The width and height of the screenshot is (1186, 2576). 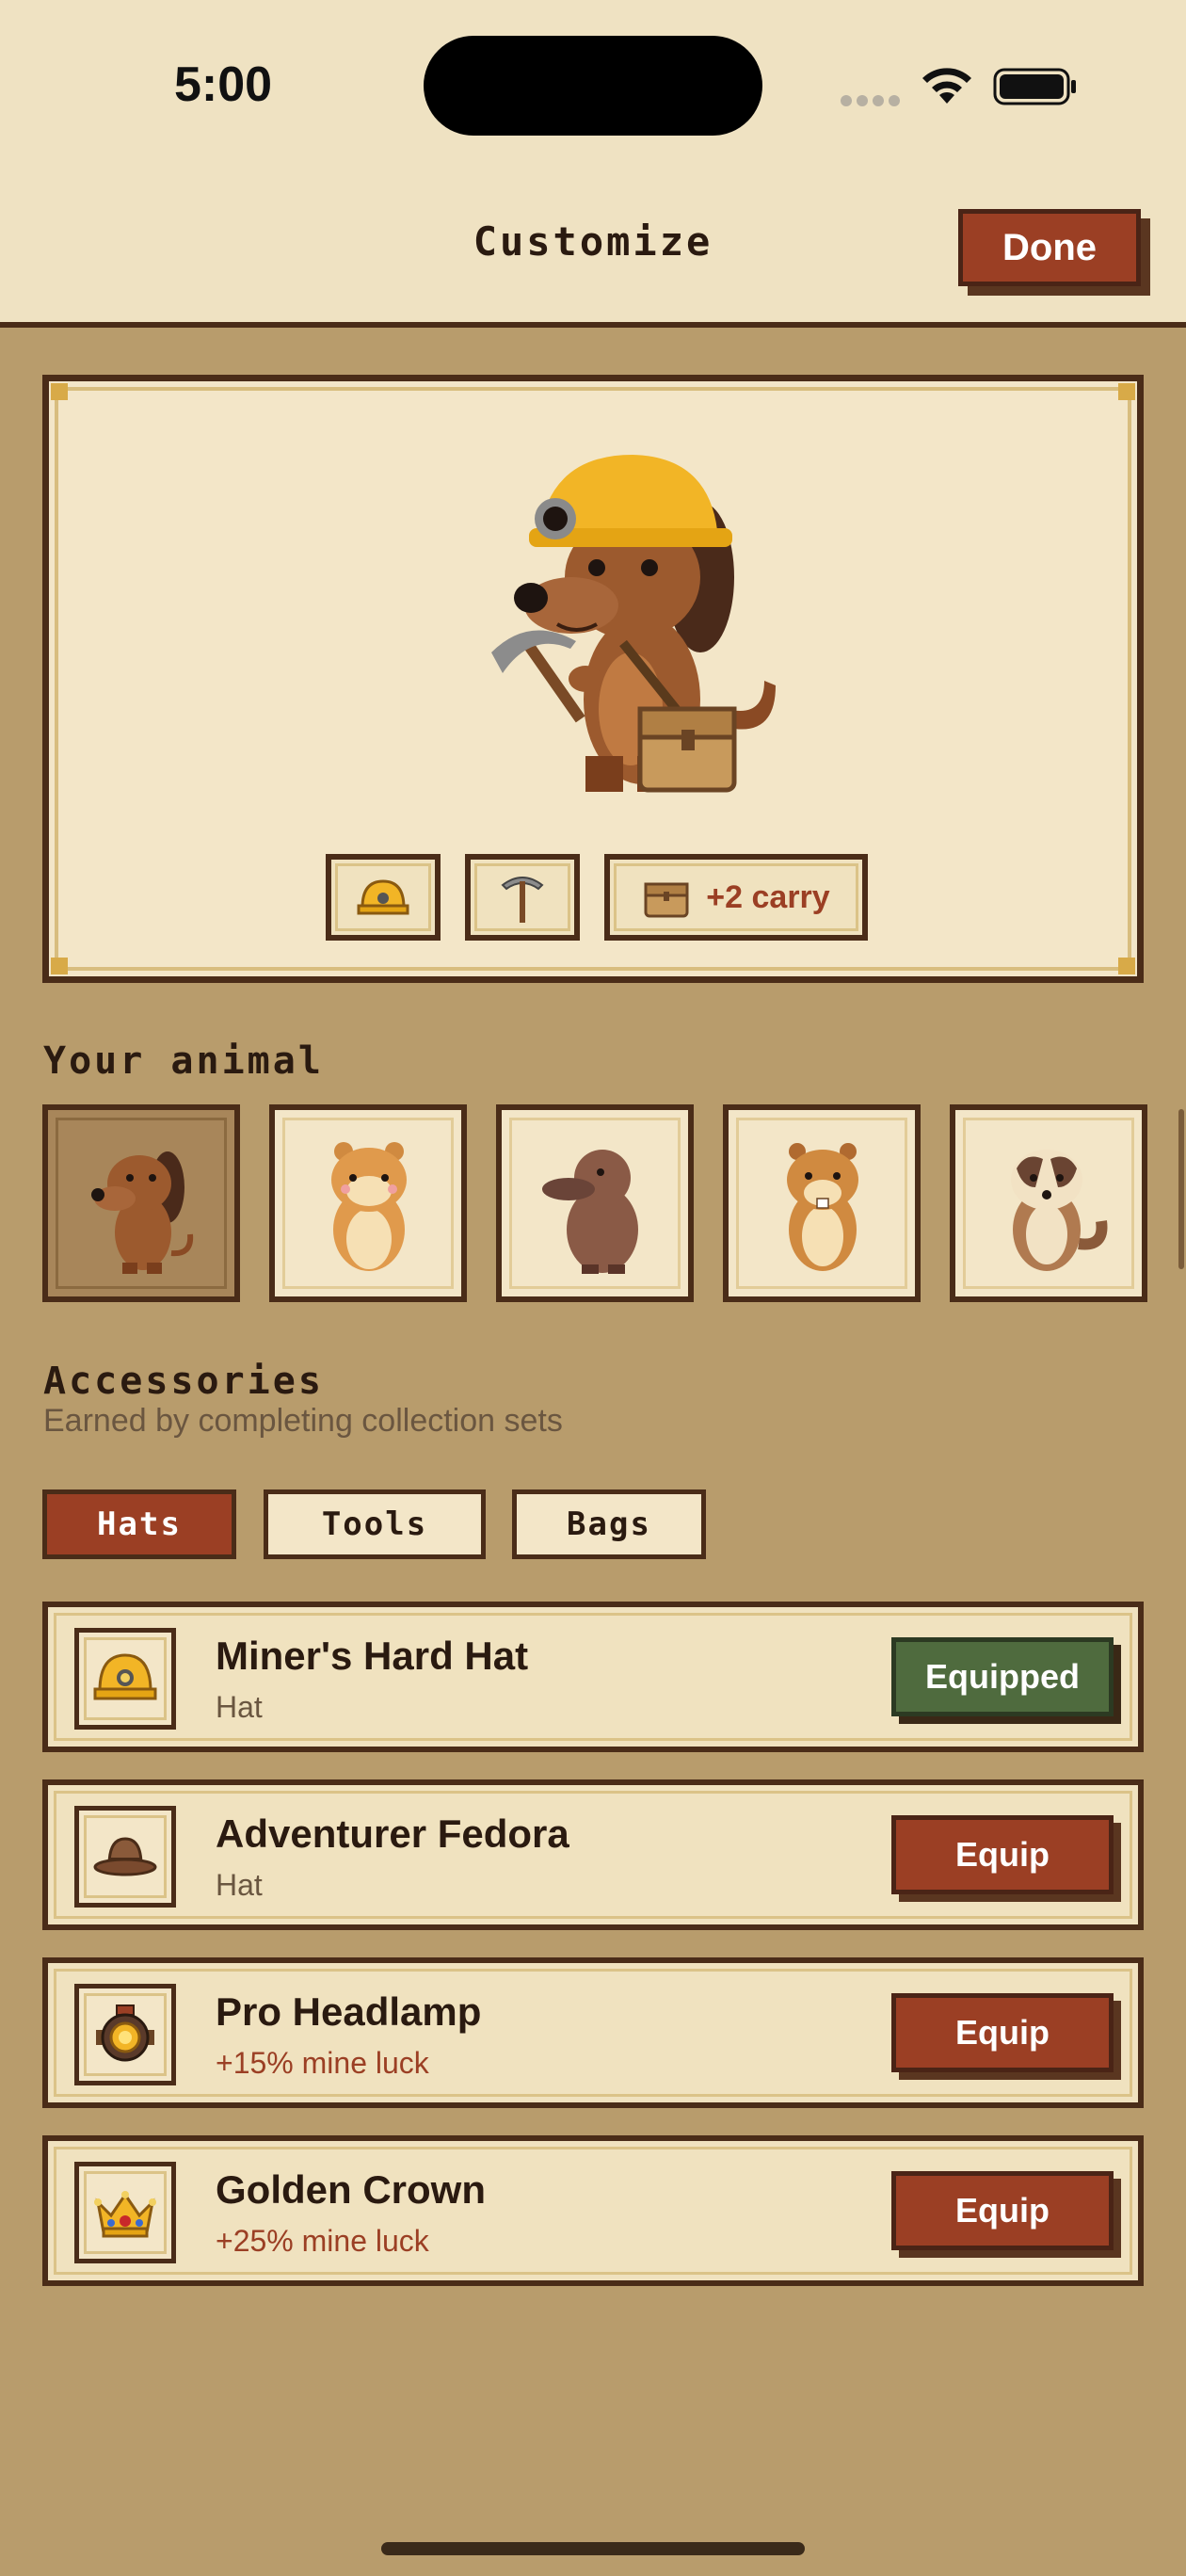 I want to click on hamster-icon, so click(x=369, y=1206).